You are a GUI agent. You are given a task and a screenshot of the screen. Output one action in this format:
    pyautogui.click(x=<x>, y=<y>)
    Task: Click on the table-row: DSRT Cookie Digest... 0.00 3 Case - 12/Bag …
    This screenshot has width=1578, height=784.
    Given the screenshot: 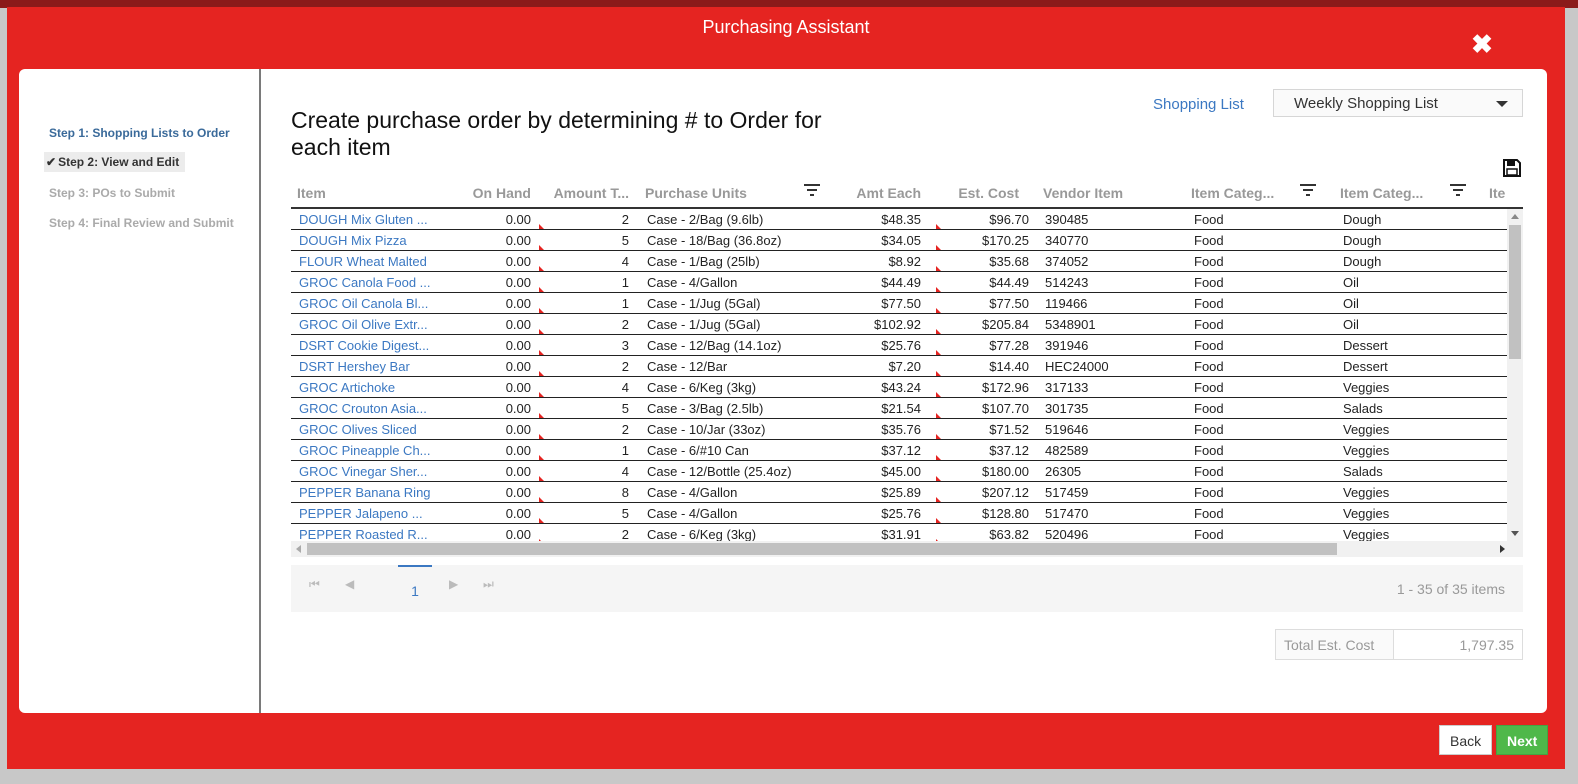 What is the action you would take?
    pyautogui.click(x=899, y=345)
    